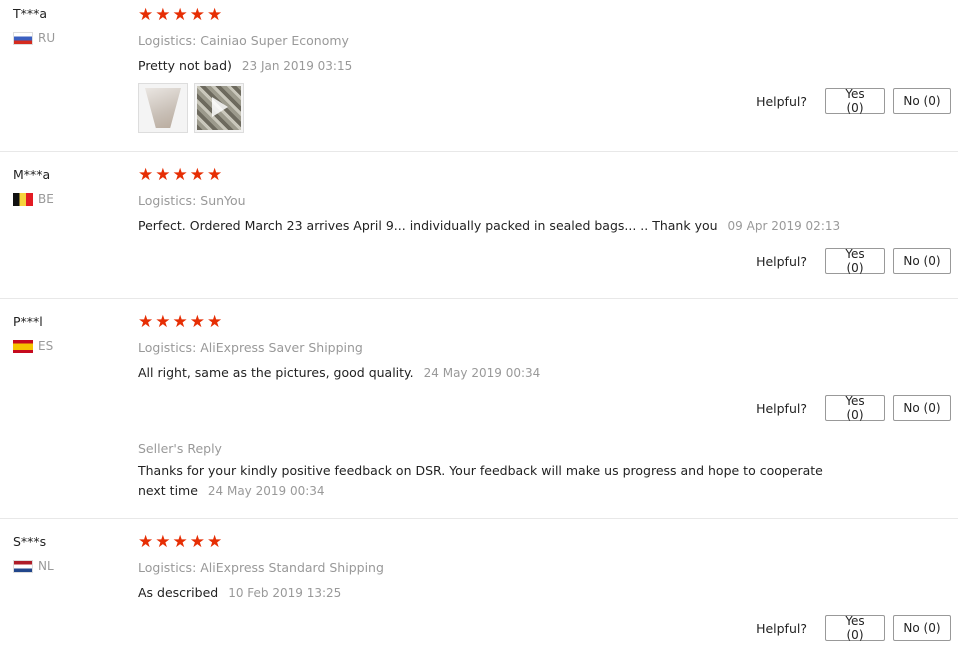  Describe the element at coordinates (33, 566) in the screenshot. I see `reviewer-country: NL` at that location.